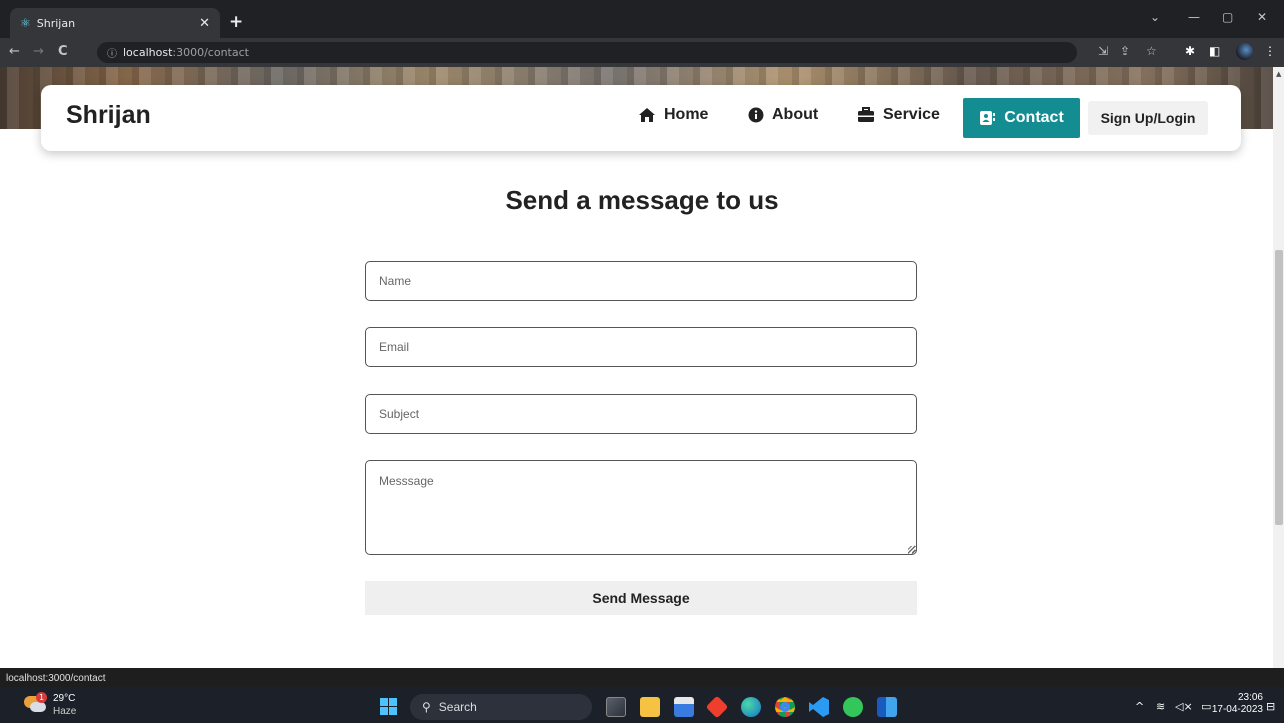 This screenshot has width=1284, height=723. Describe the element at coordinates (642, 677) in the screenshot. I see `status-bar` at that location.